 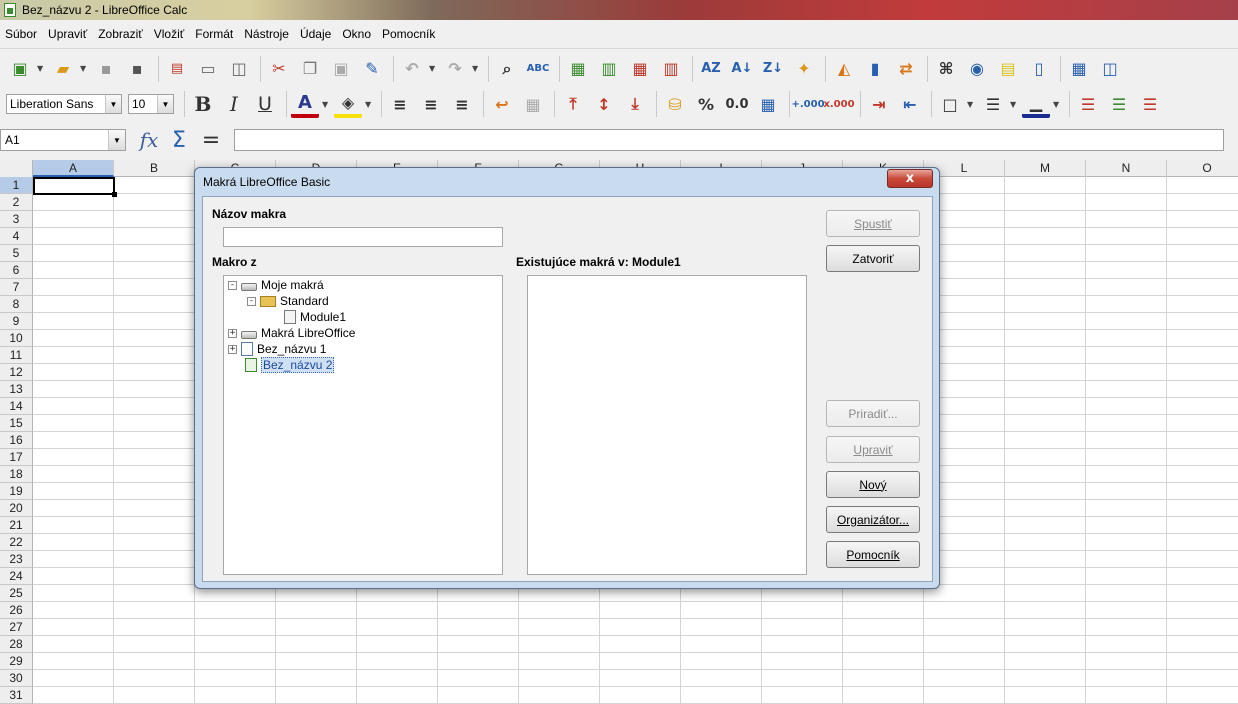 What do you see at coordinates (671, 69) in the screenshot?
I see `delete-column-icon: ▥` at bounding box center [671, 69].